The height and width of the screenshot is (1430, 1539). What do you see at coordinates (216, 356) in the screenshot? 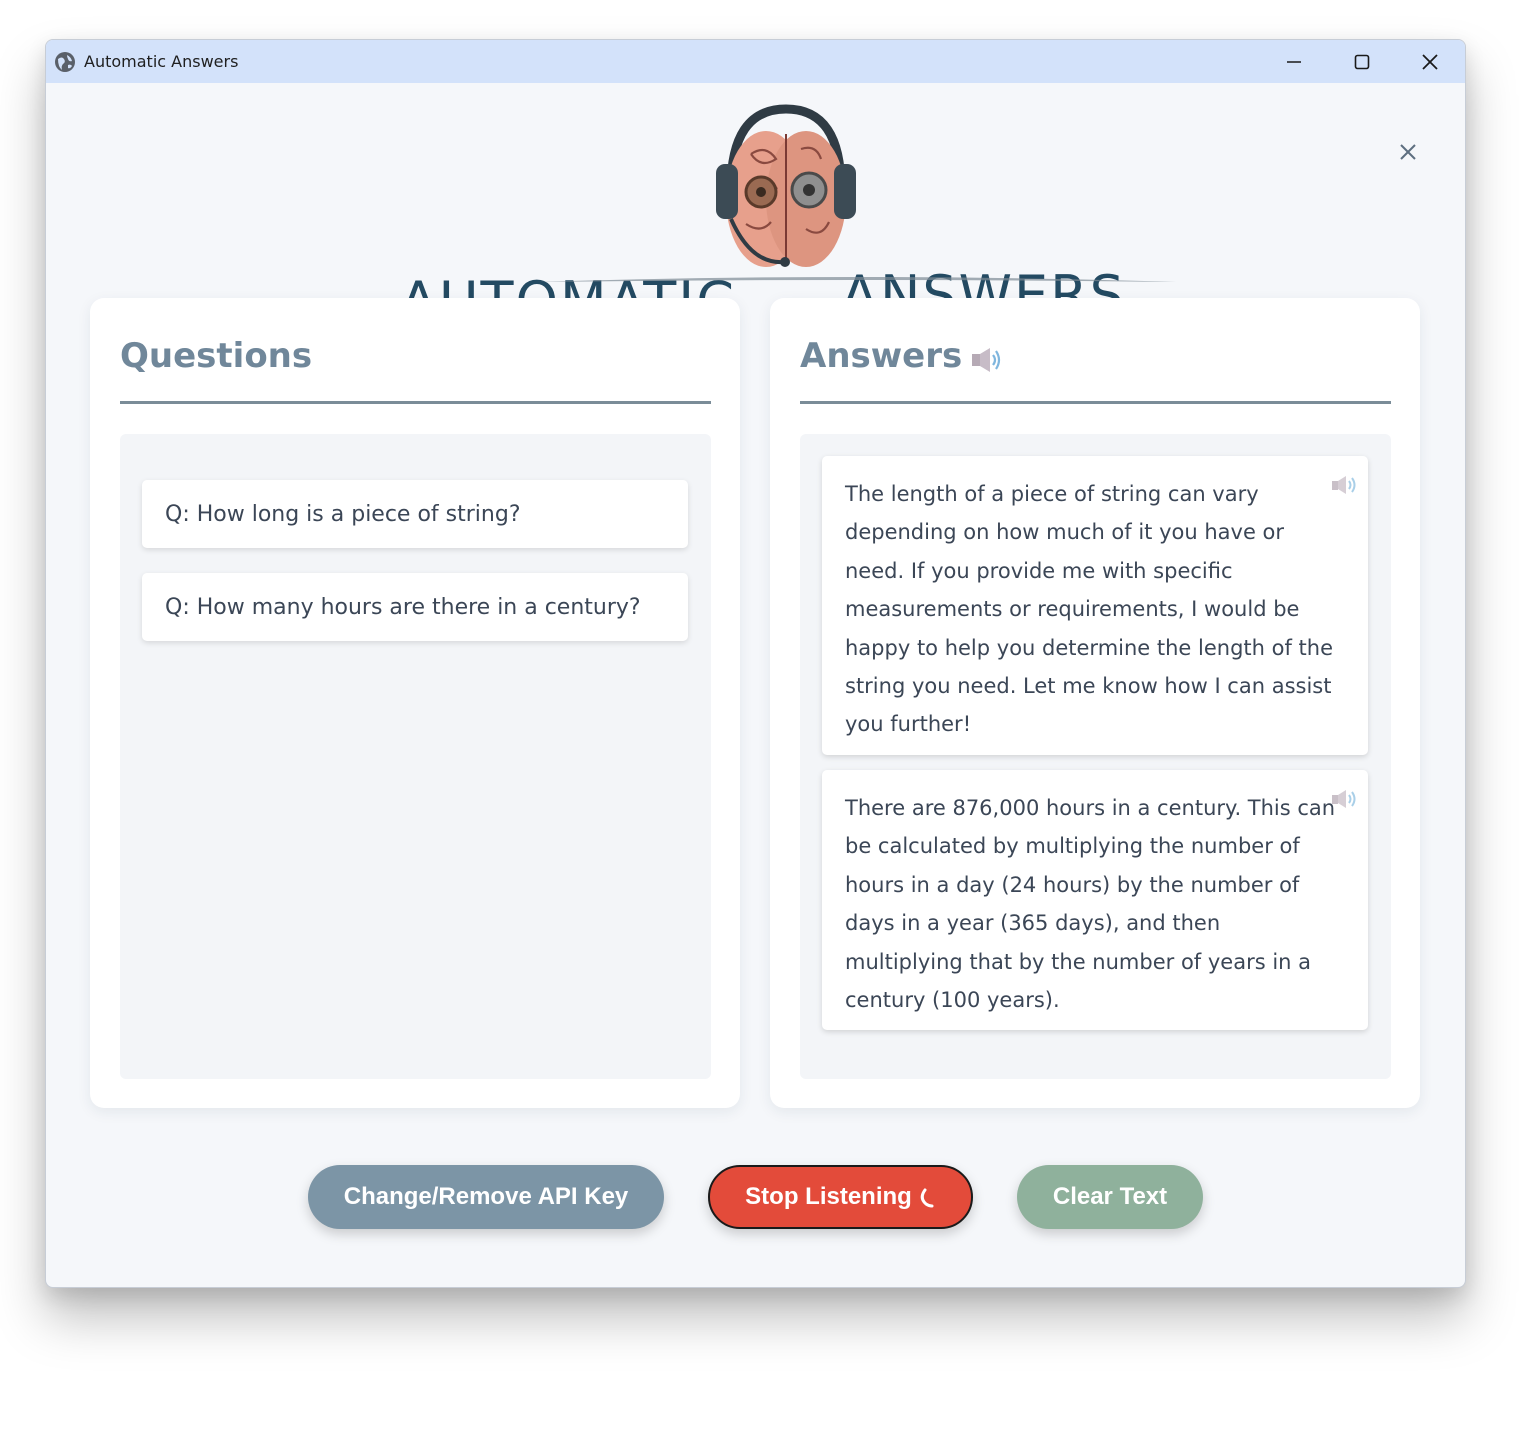
I see `questions-title: Questions` at bounding box center [216, 356].